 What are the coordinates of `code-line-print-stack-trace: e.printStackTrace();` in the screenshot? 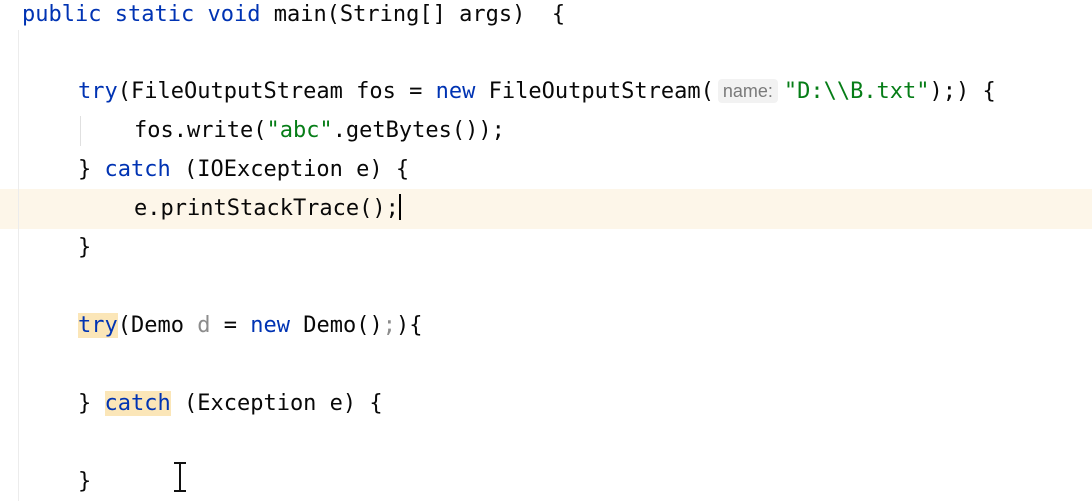 It's located at (267, 209).